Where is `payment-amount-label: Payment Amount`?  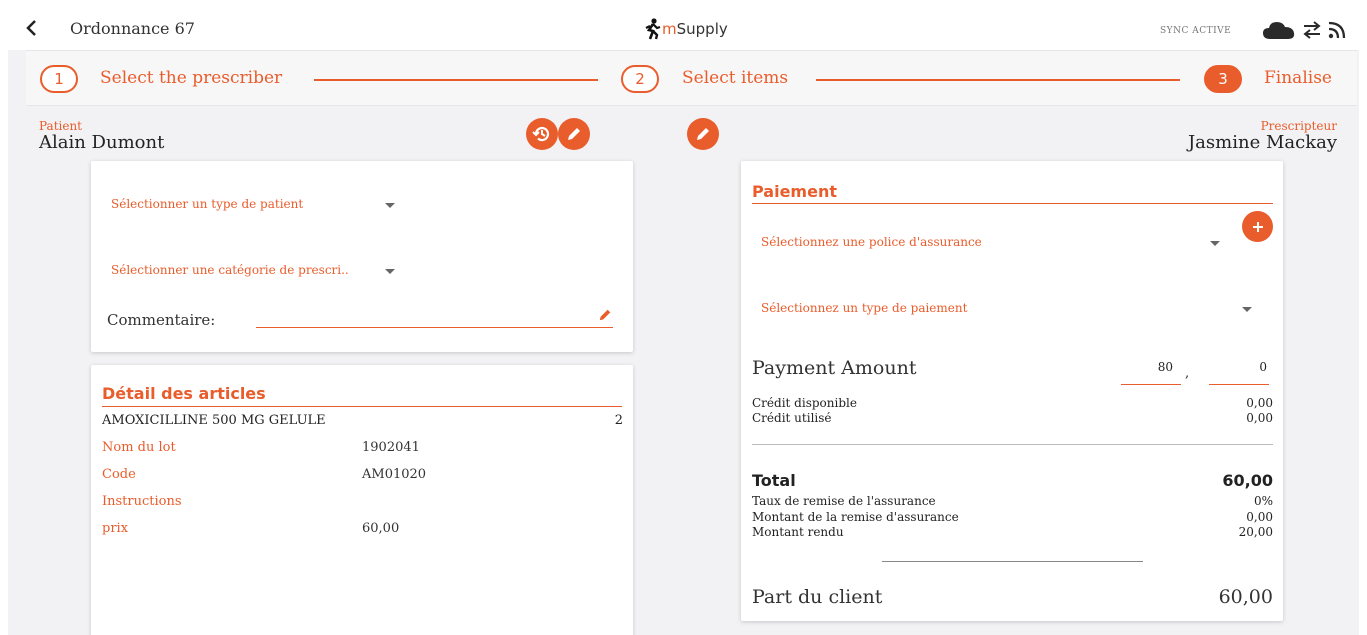
payment-amount-label: Payment Amount is located at coordinates (834, 368).